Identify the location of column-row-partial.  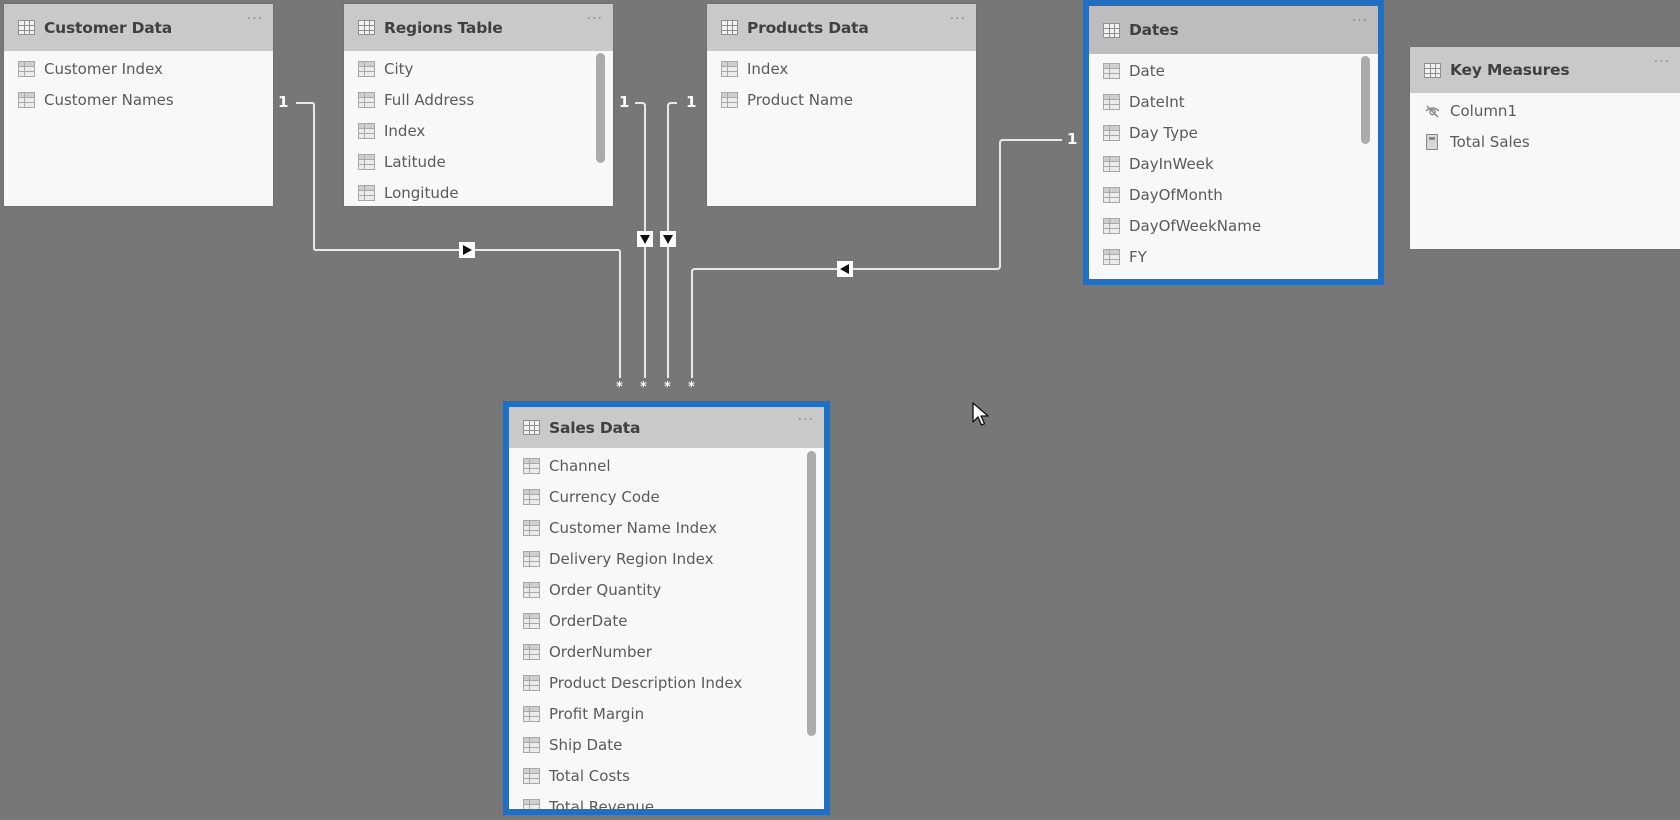
(1233, 275).